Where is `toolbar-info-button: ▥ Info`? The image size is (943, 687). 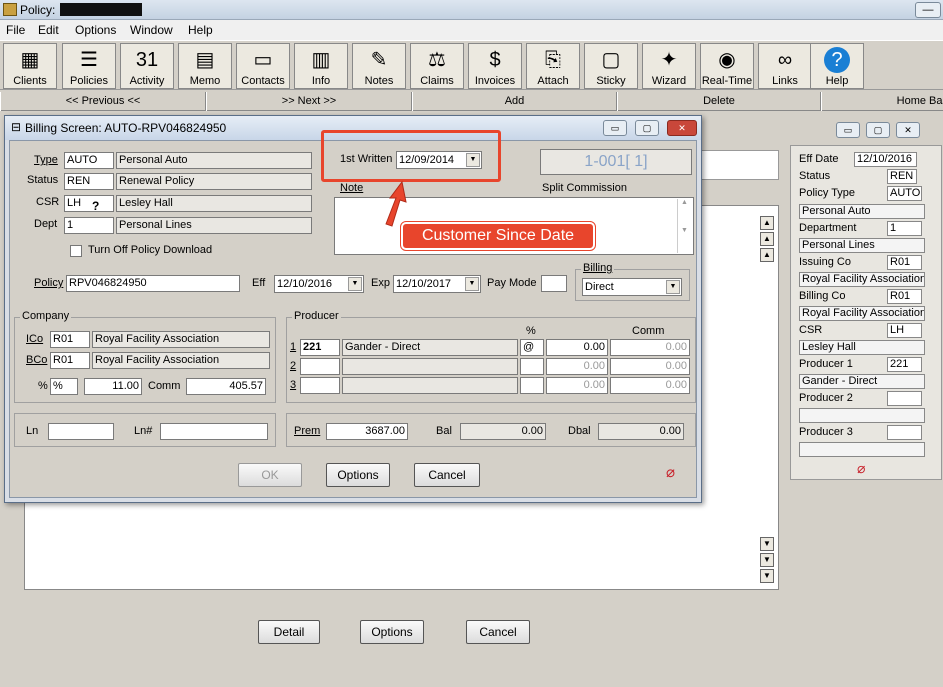 toolbar-info-button: ▥ Info is located at coordinates (321, 66).